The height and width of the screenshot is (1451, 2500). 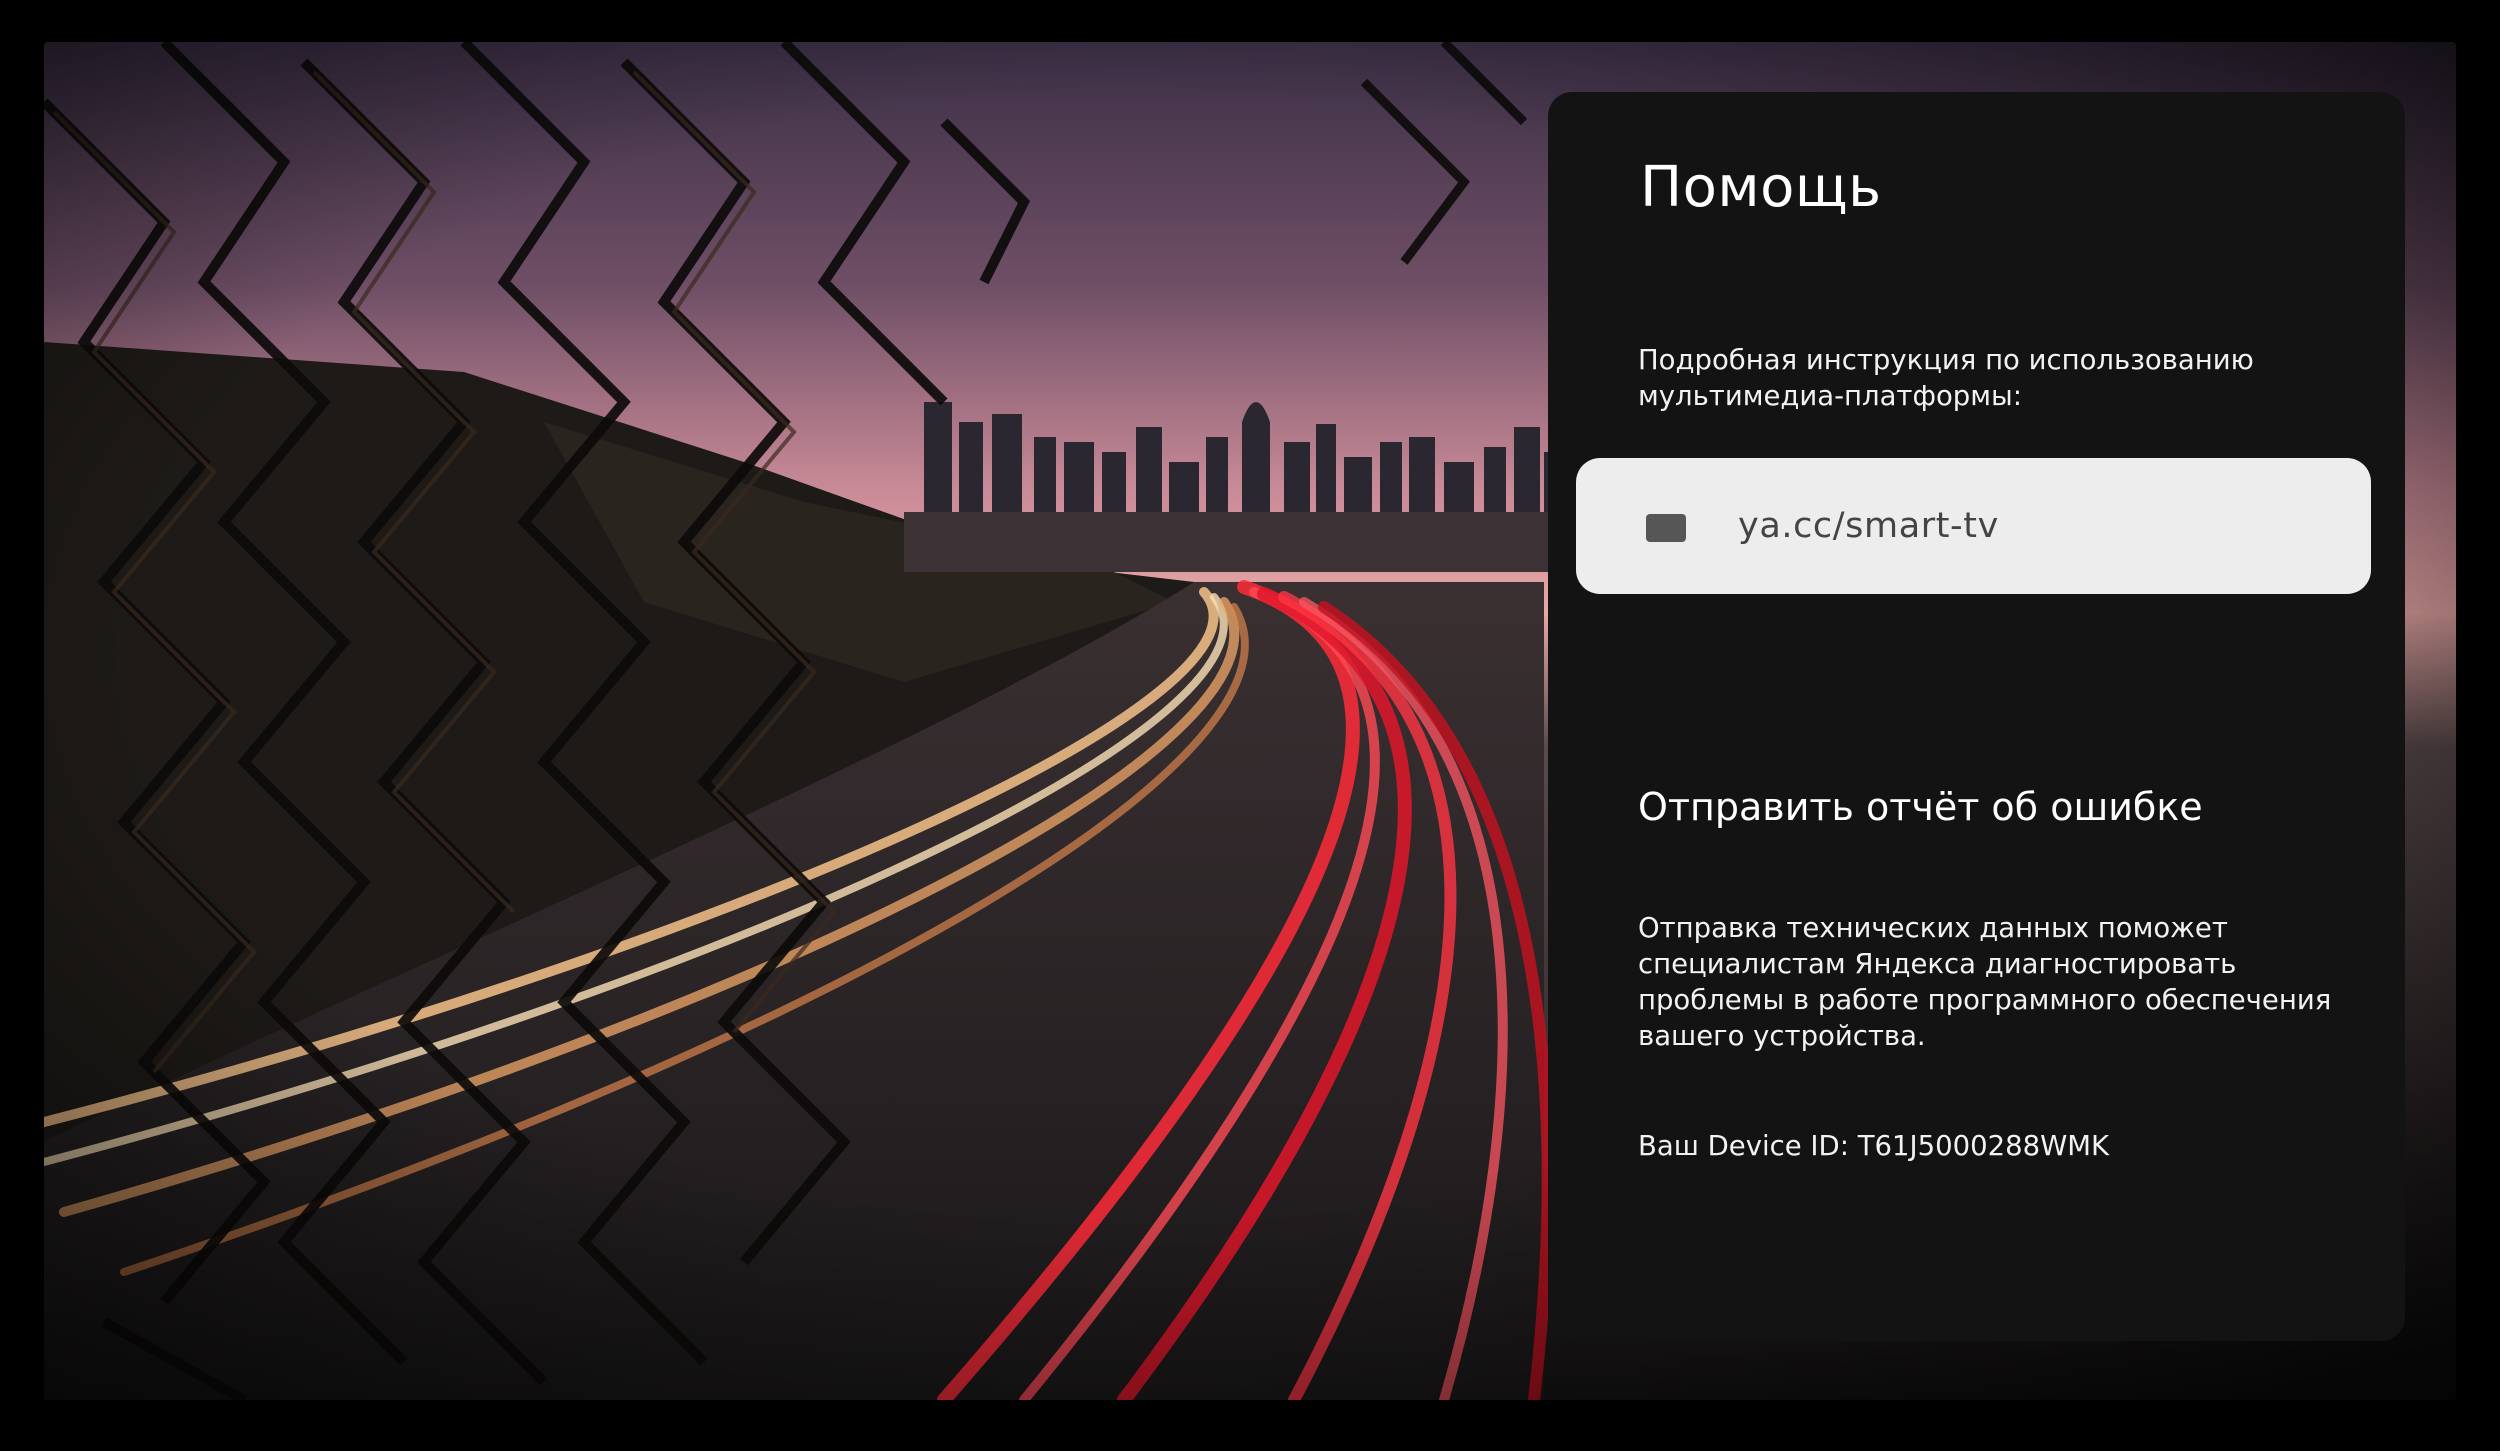 What do you see at coordinates (1874, 1146) in the screenshot?
I see `device-id-label: Ваш Device ID: T61J5000288WMK` at bounding box center [1874, 1146].